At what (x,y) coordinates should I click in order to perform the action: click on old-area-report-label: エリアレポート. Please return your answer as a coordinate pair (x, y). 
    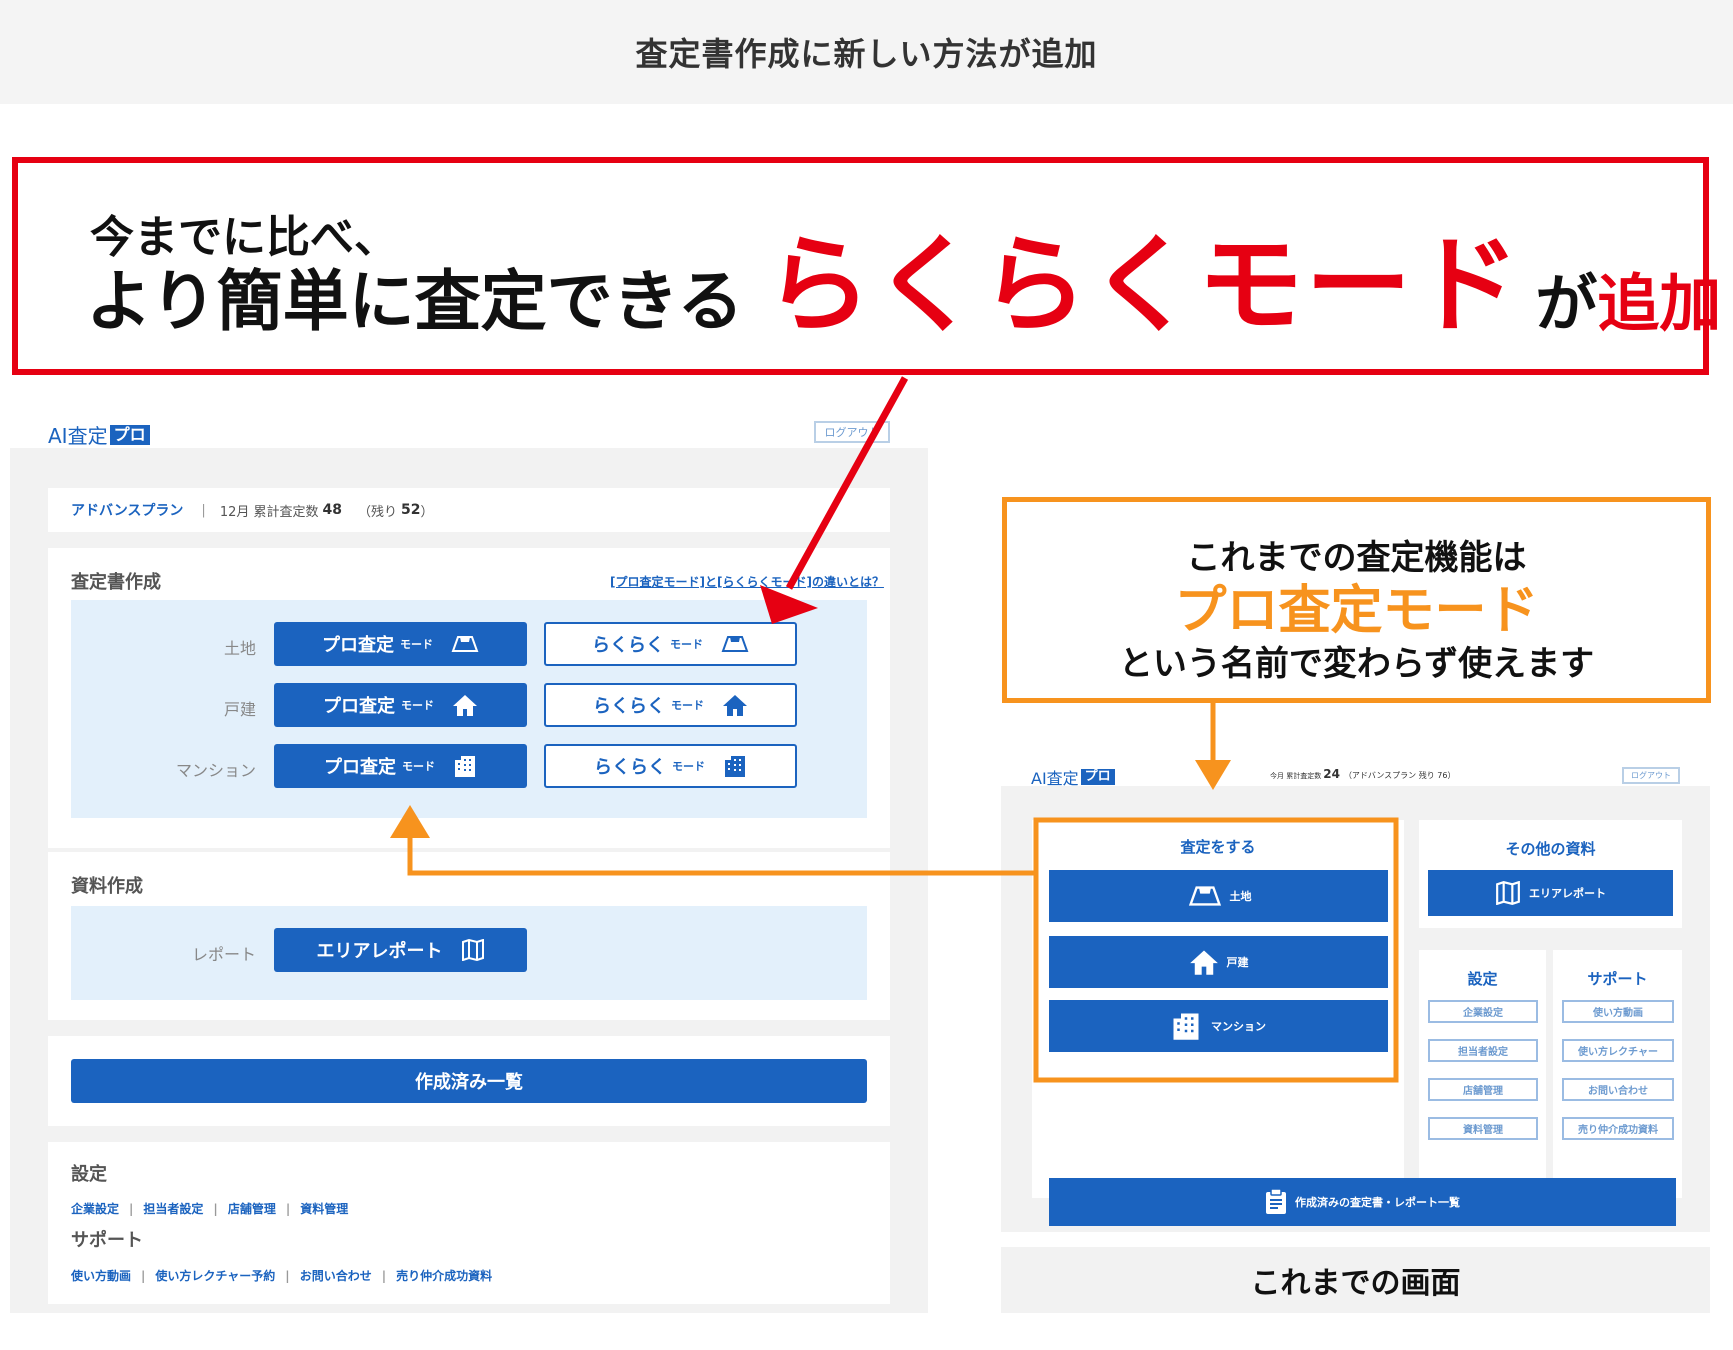
    Looking at the image, I should click on (1567, 893).